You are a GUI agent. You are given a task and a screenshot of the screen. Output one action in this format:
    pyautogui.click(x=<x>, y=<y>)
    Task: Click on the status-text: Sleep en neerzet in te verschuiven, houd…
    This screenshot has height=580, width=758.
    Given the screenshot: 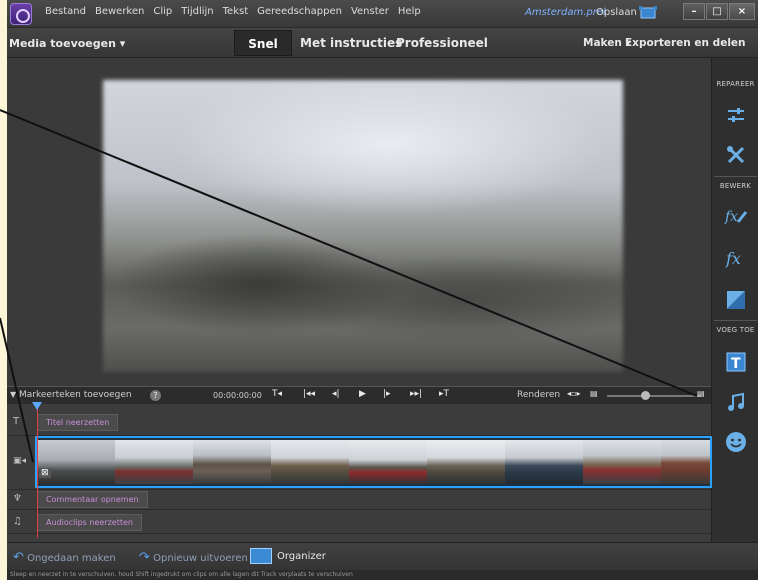 What is the action you would take?
    pyautogui.click(x=181, y=574)
    